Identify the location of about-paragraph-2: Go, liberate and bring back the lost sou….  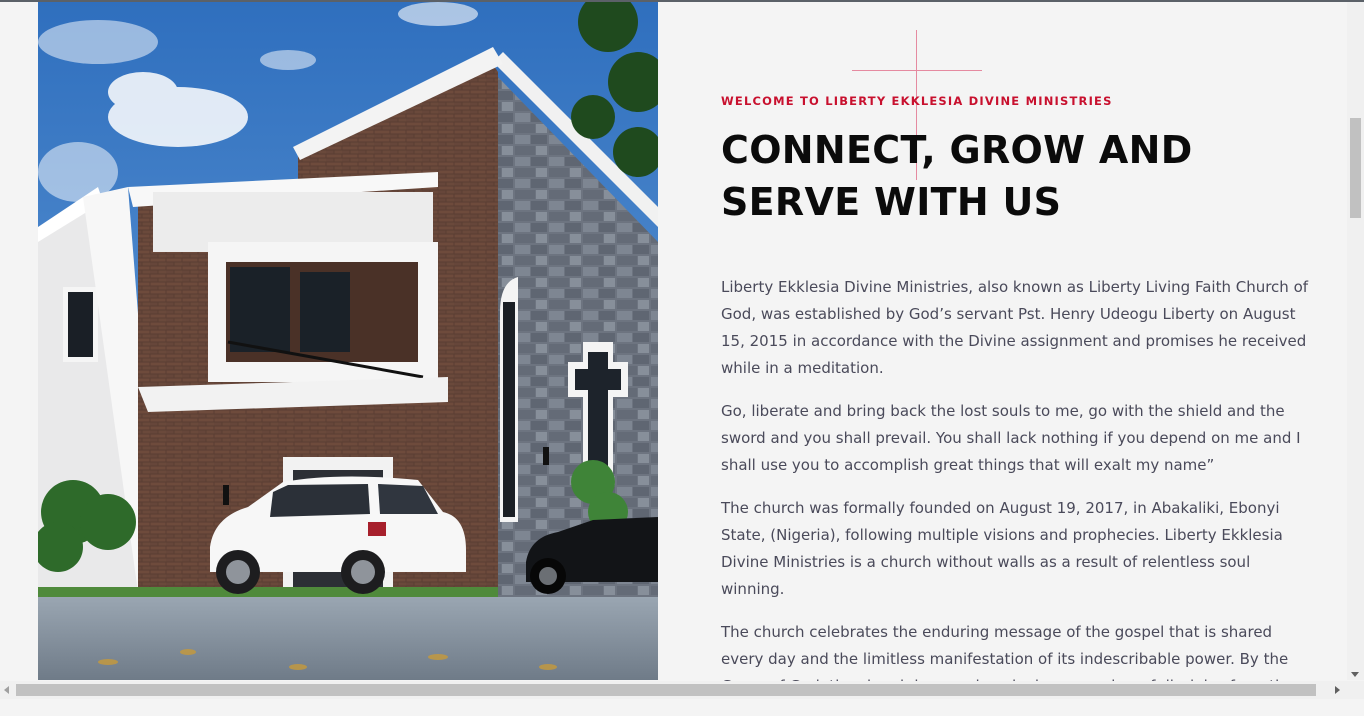
(1011, 438).